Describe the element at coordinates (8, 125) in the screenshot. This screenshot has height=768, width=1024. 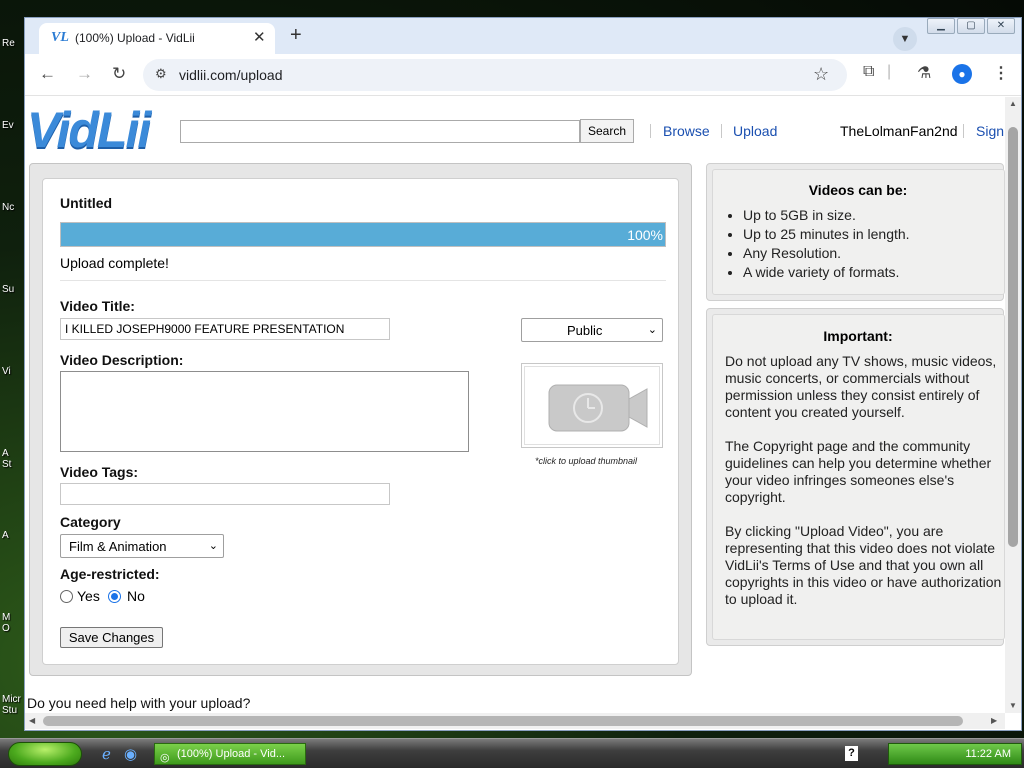
I see `desktop-icon-label: Ev` at that location.